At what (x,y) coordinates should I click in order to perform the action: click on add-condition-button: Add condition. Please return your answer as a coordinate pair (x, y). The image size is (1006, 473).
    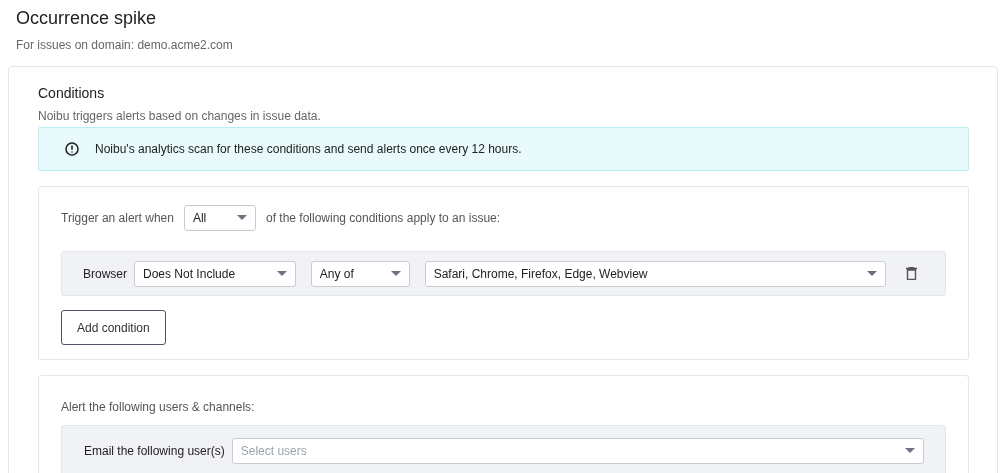
    Looking at the image, I should click on (113, 327).